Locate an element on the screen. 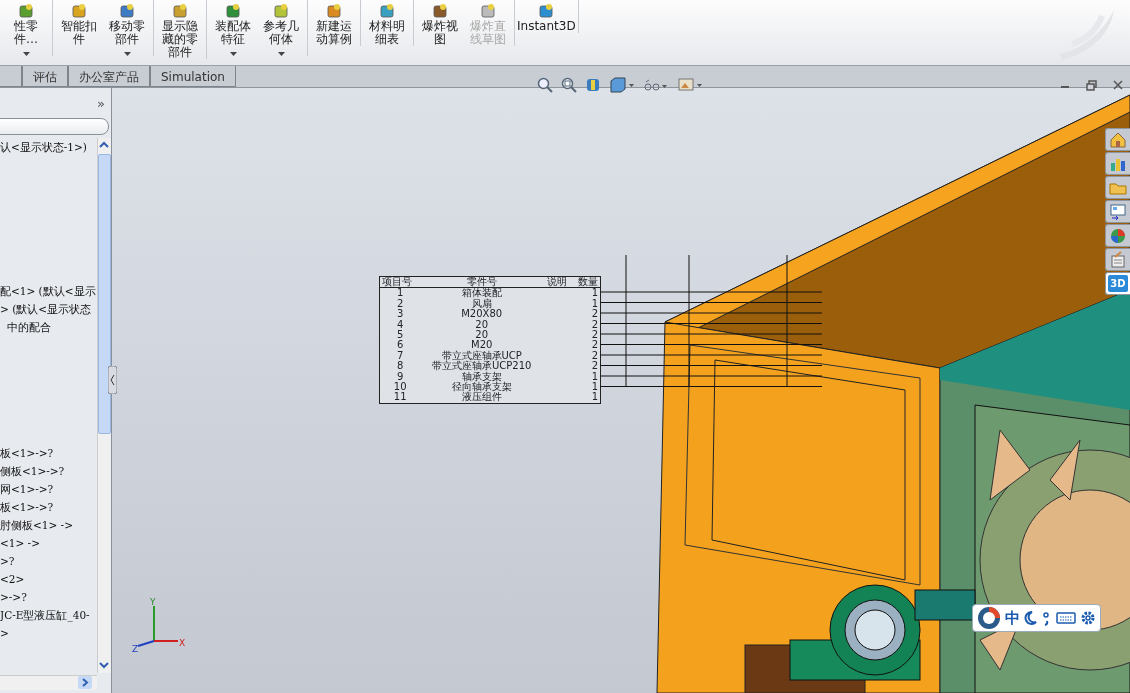 Image resolution: width=1130 pixels, height=693 pixels. document-icon is located at coordinates (1118, 259).